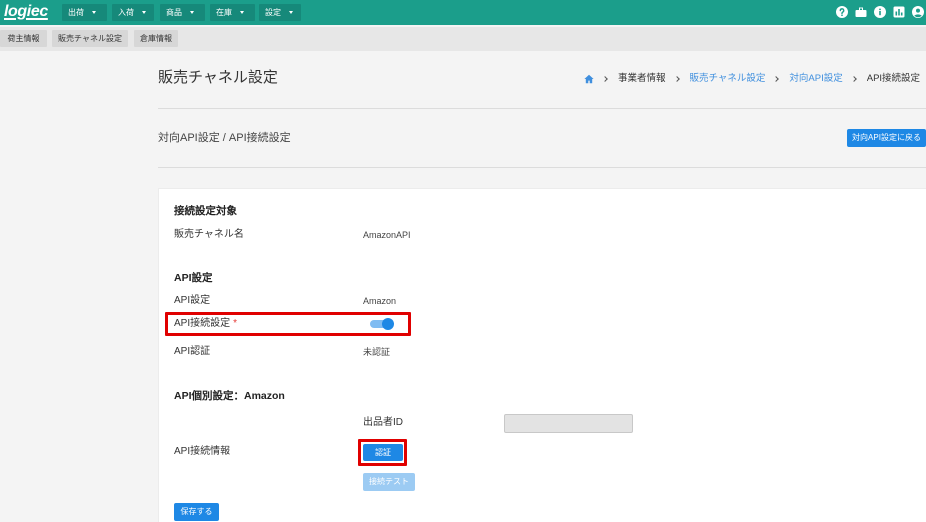 This screenshot has width=926, height=522. Describe the element at coordinates (273, 12) in the screenshot. I see `nav-menu-label: 設定` at that location.